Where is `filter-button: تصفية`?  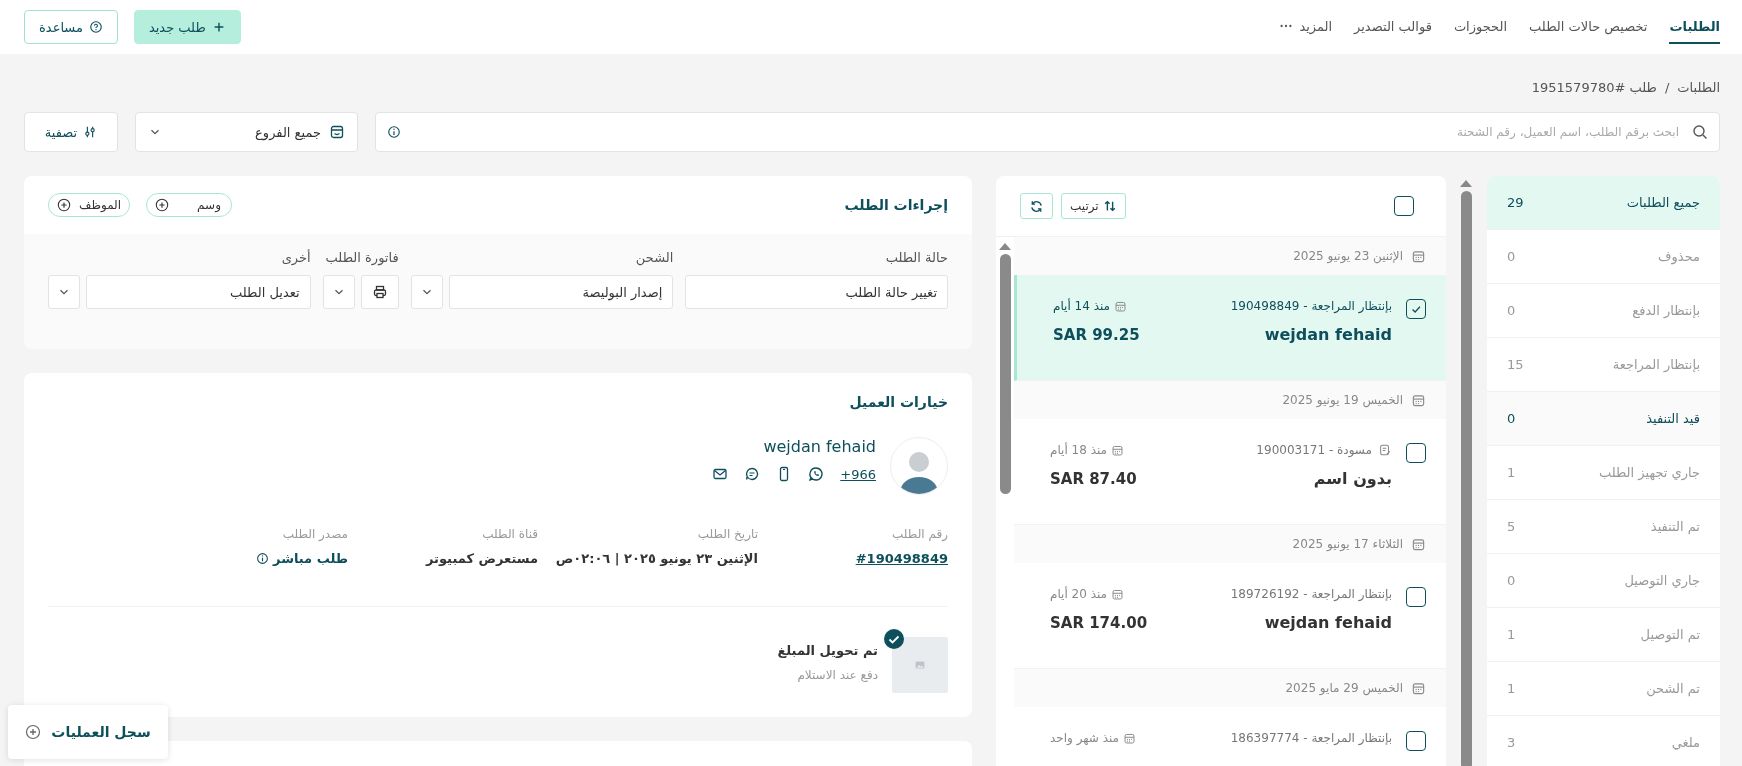 filter-button: تصفية is located at coordinates (71, 132).